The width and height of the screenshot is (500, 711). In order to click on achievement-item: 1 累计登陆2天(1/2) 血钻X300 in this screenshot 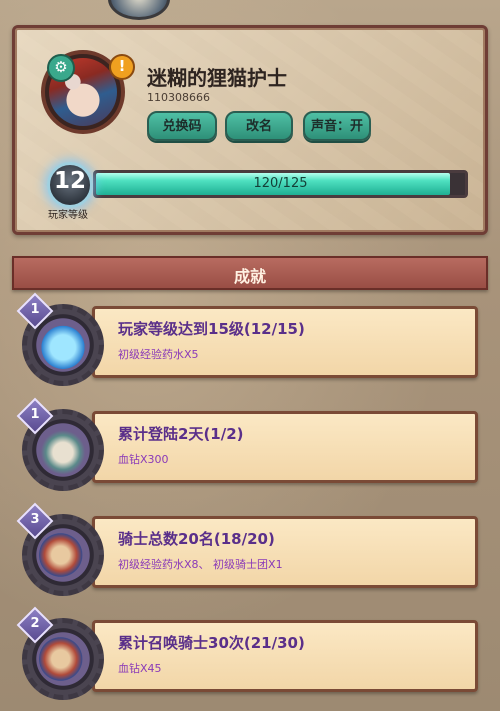, I will do `click(248, 444)`.